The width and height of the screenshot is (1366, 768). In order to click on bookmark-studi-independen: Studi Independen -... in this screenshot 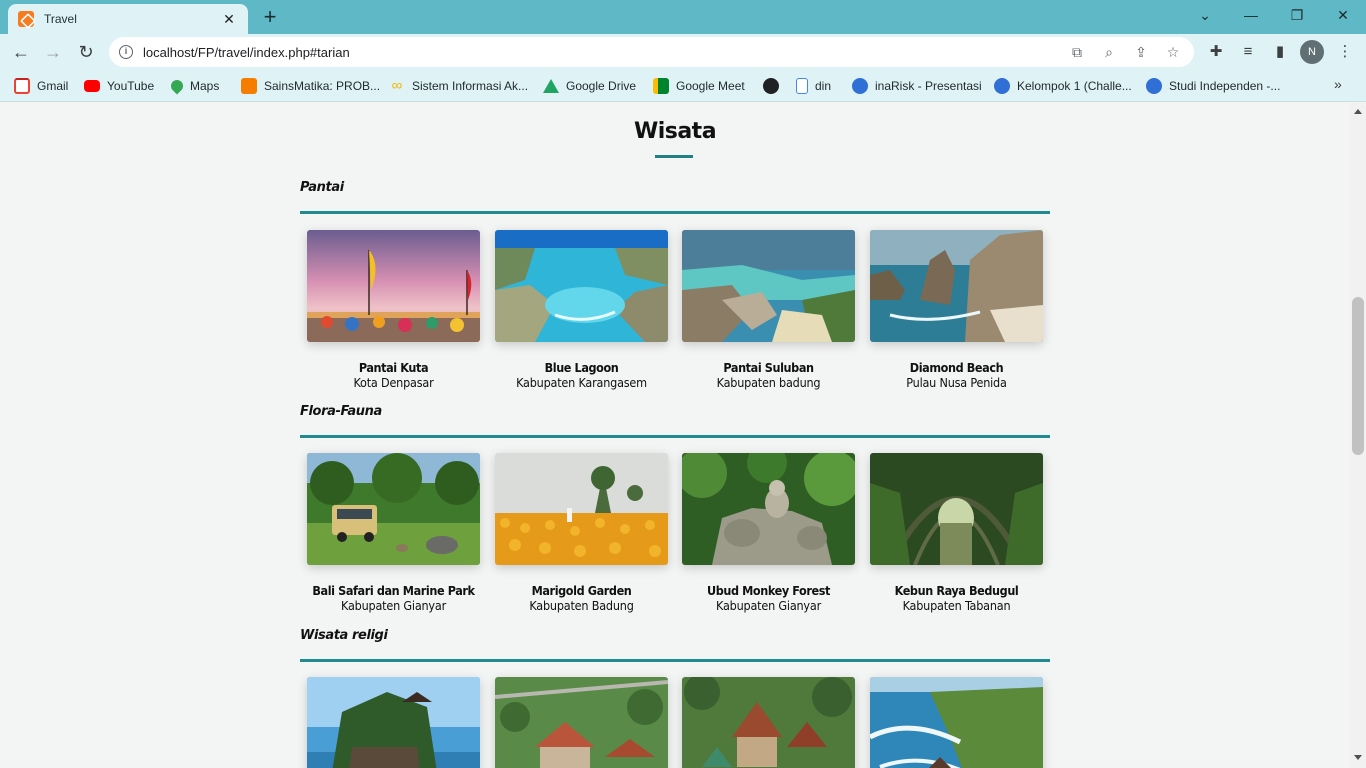, I will do `click(1213, 86)`.